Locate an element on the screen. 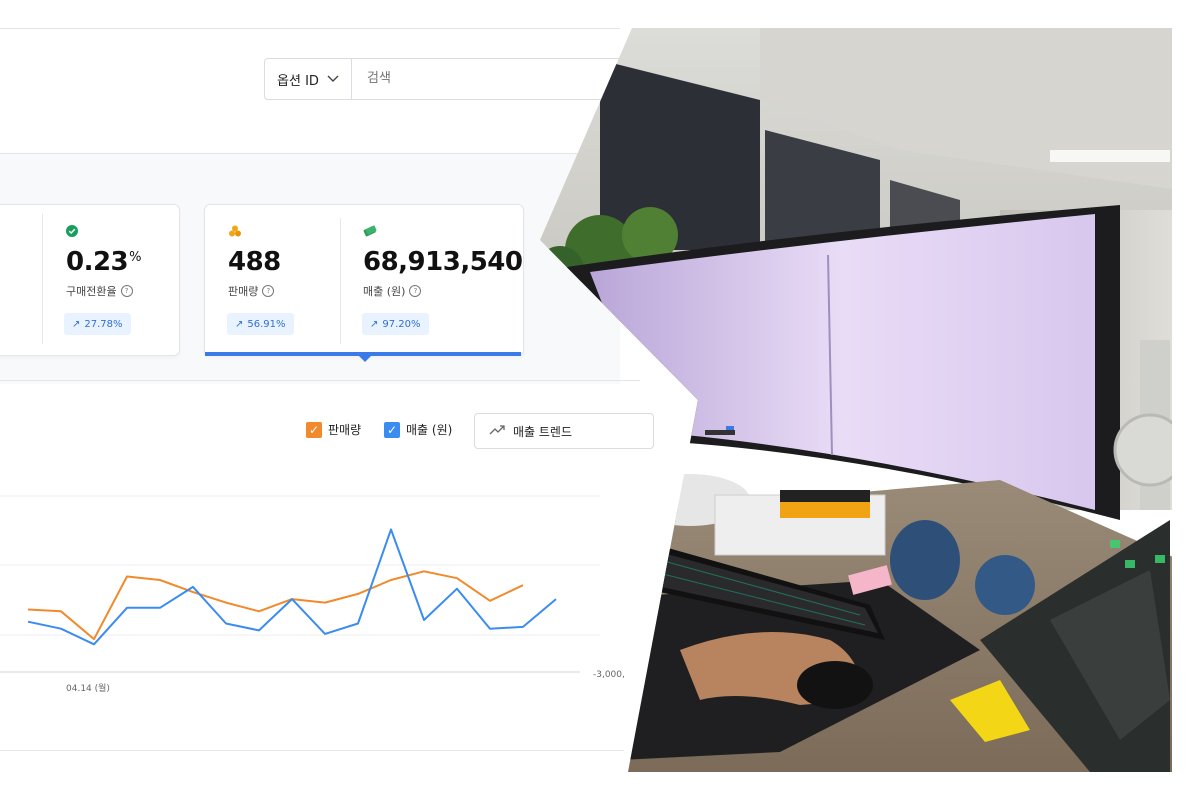 This screenshot has height=804, width=1200. option-id-select: 옵션 ID is located at coordinates (308, 79).